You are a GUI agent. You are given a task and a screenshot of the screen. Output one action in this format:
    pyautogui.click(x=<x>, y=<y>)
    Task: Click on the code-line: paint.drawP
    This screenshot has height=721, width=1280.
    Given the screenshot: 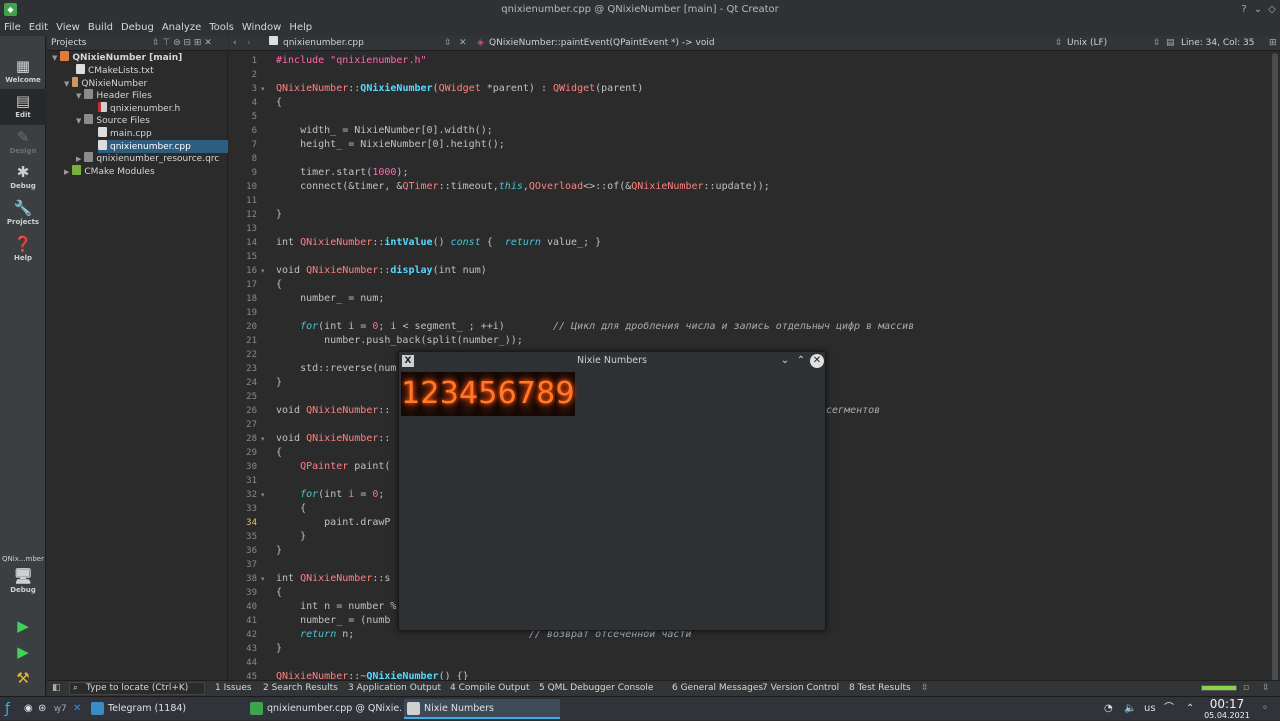 What is the action you would take?
    pyautogui.click(x=333, y=523)
    